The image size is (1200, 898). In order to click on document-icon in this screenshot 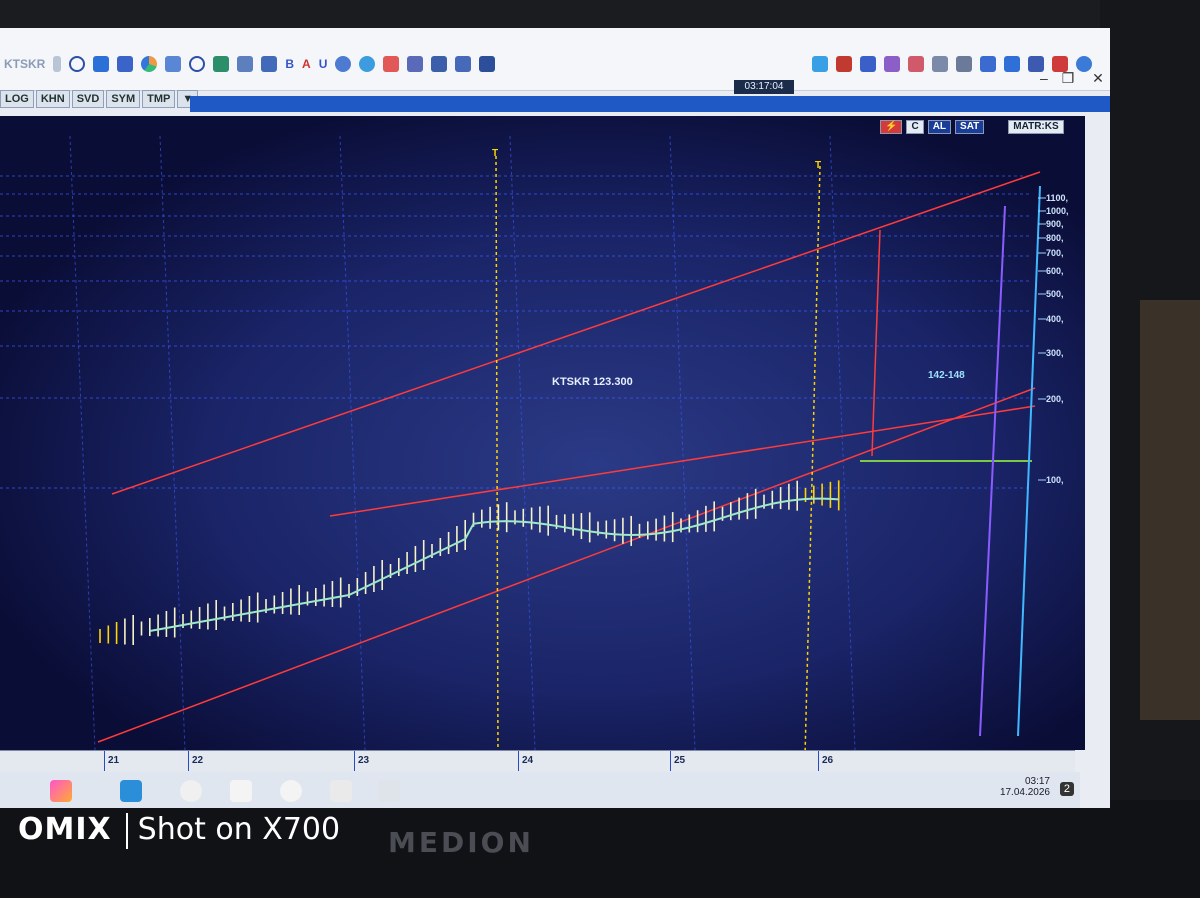, I will do `click(892, 64)`.